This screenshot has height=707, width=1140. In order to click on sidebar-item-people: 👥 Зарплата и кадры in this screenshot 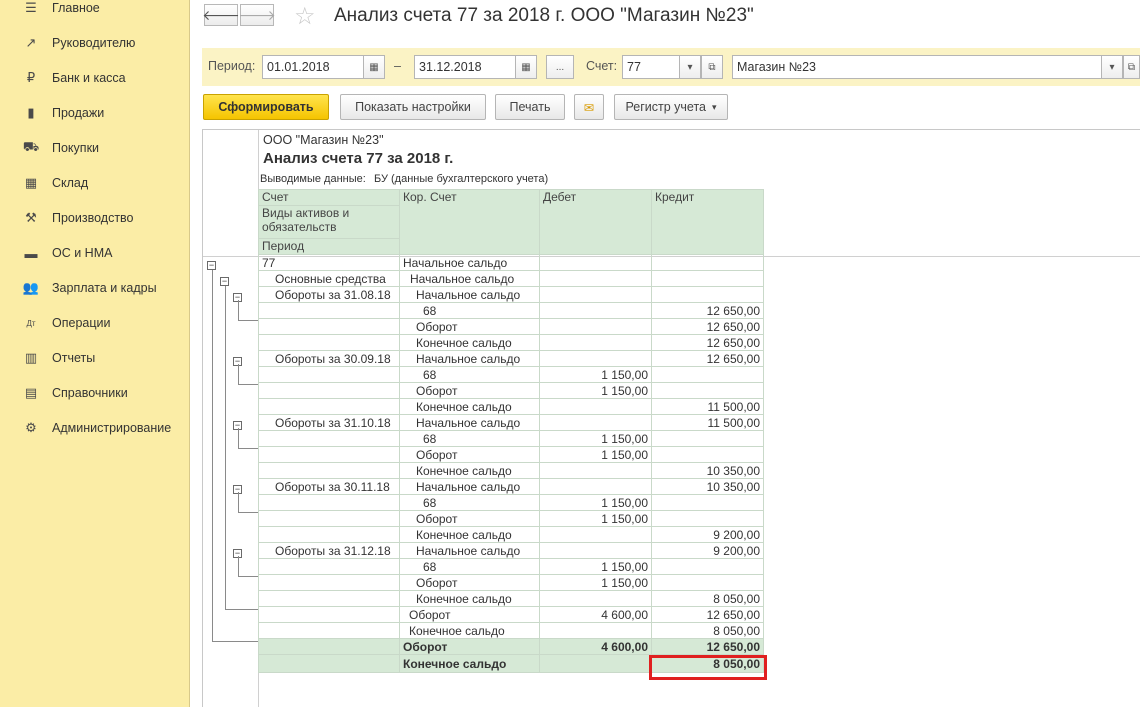, I will do `click(95, 288)`.